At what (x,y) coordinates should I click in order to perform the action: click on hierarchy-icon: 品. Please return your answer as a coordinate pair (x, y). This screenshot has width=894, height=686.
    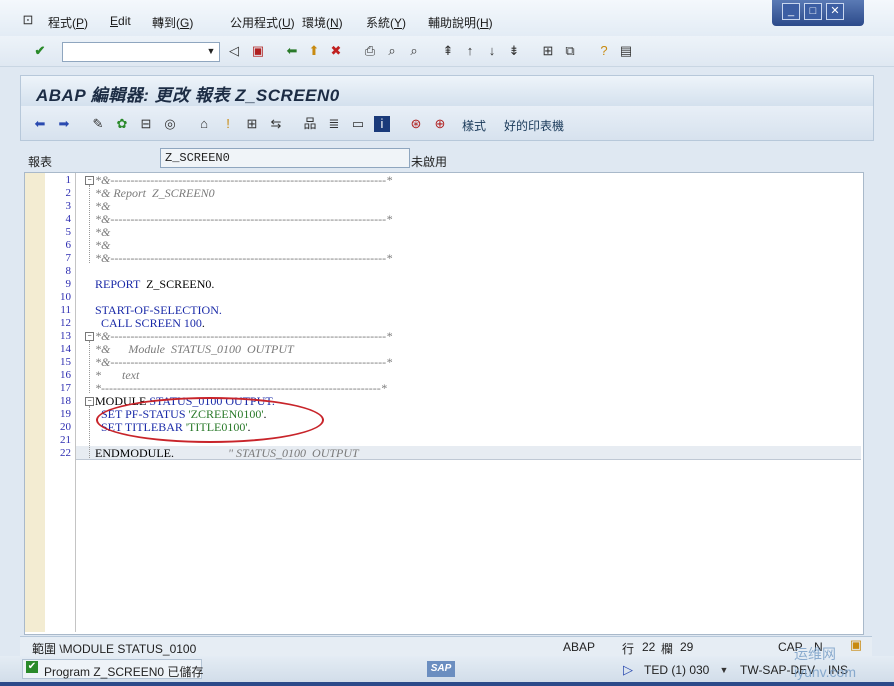
    Looking at the image, I should click on (310, 124).